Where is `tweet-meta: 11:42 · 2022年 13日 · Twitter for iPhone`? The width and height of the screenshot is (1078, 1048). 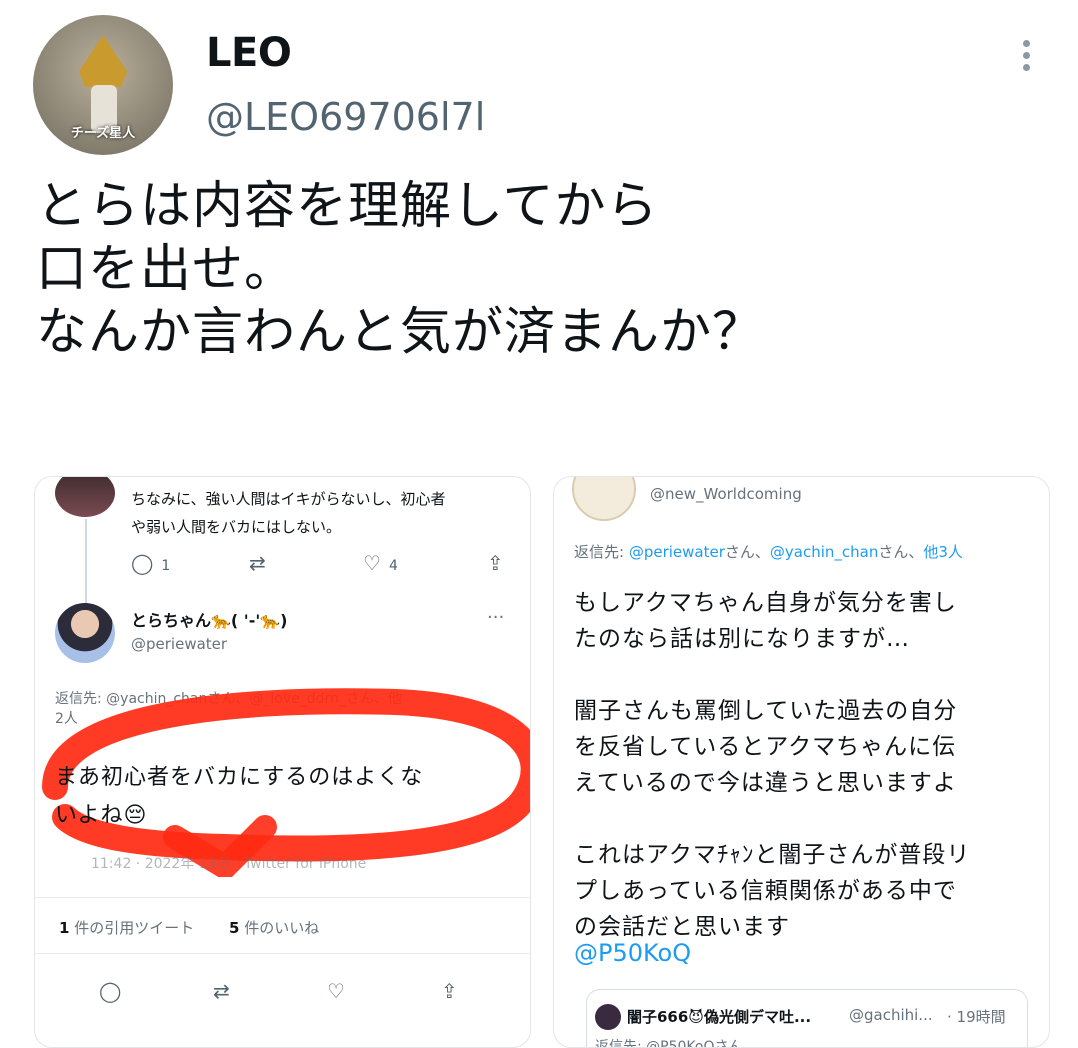 tweet-meta: 11:42 · 2022年 13日 · Twitter for iPhone is located at coordinates (229, 864).